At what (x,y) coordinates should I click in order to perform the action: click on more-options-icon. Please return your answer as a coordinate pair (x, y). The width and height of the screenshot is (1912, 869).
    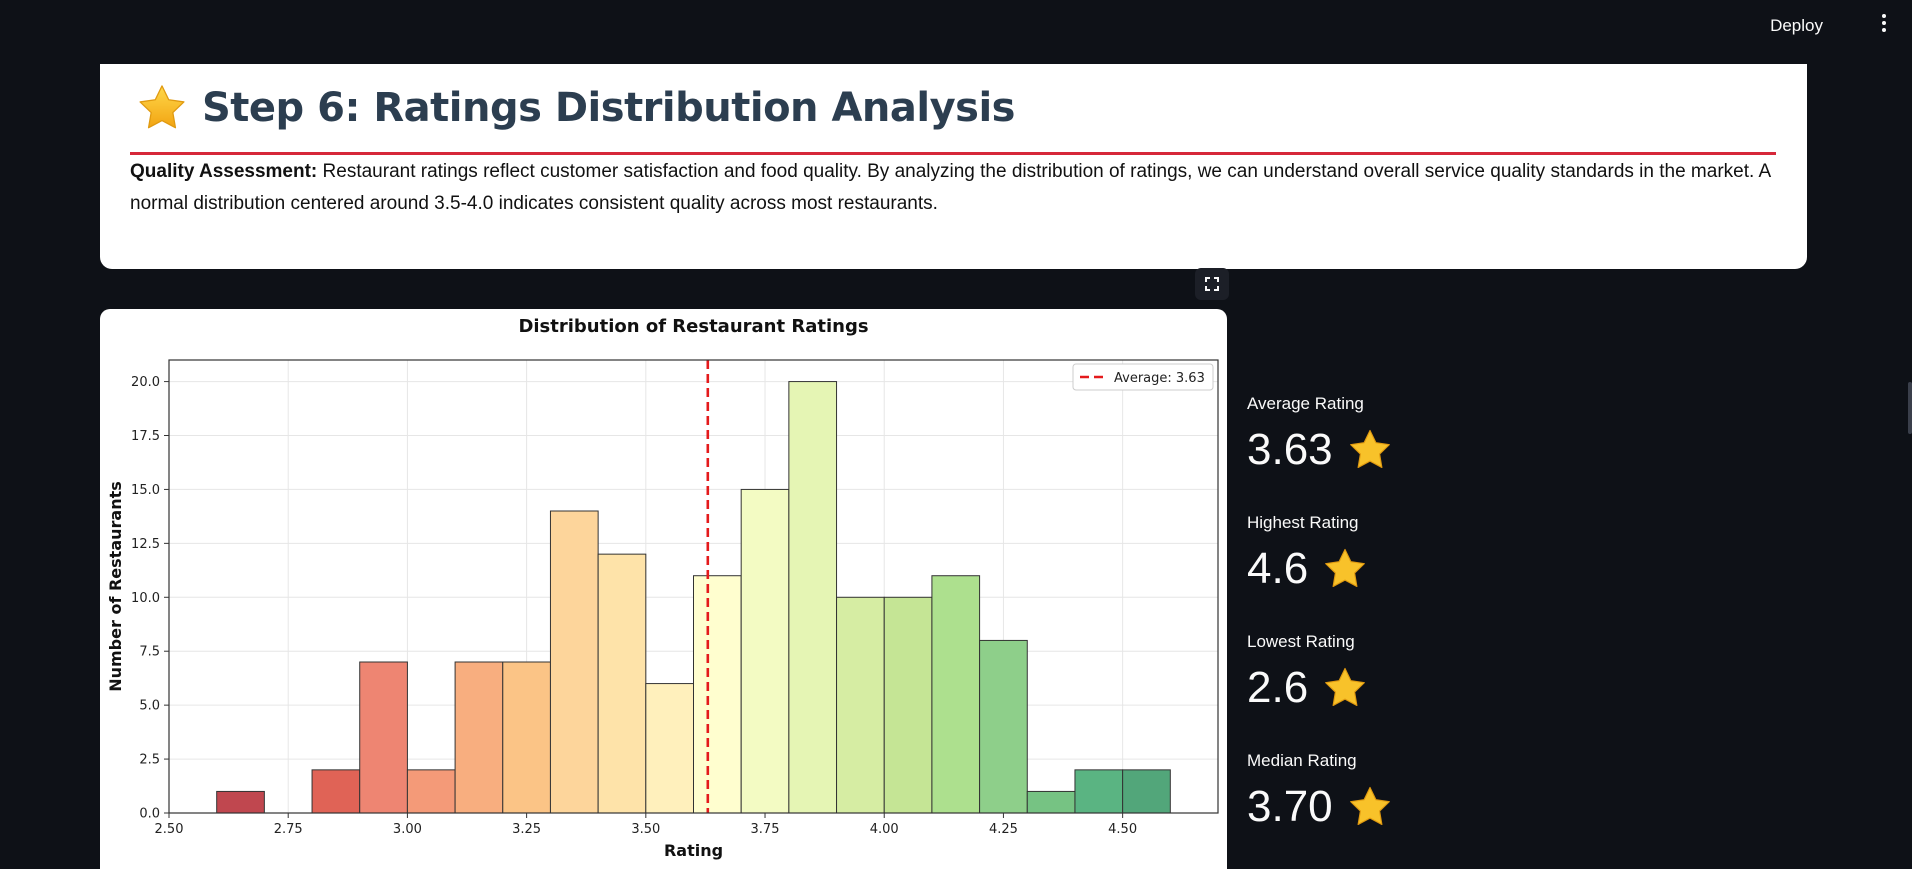
    Looking at the image, I should click on (1884, 25).